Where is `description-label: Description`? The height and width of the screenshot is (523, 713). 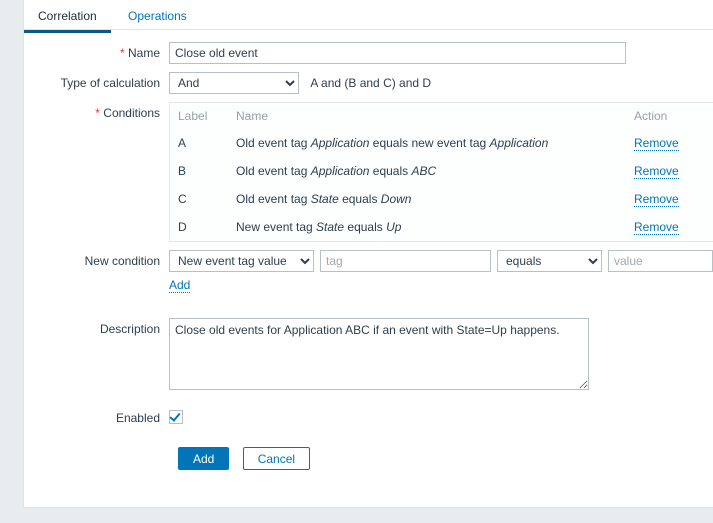
description-label: Description is located at coordinates (129, 329).